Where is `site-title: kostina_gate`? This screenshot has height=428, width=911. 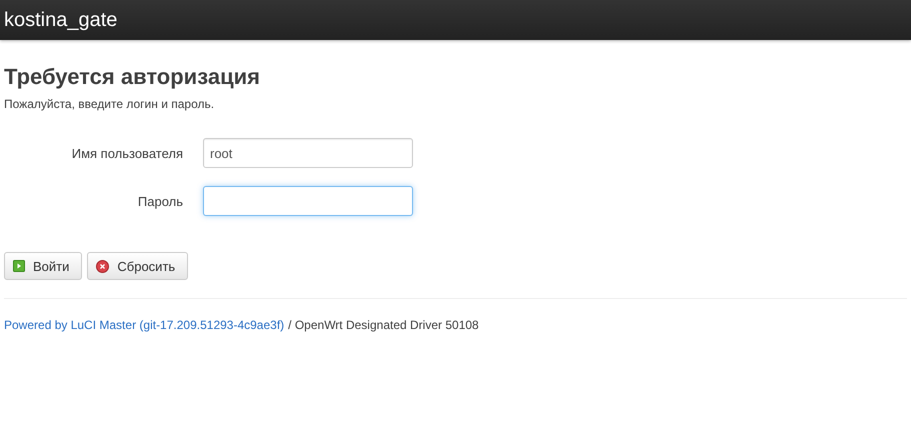 site-title: kostina_gate is located at coordinates (61, 20).